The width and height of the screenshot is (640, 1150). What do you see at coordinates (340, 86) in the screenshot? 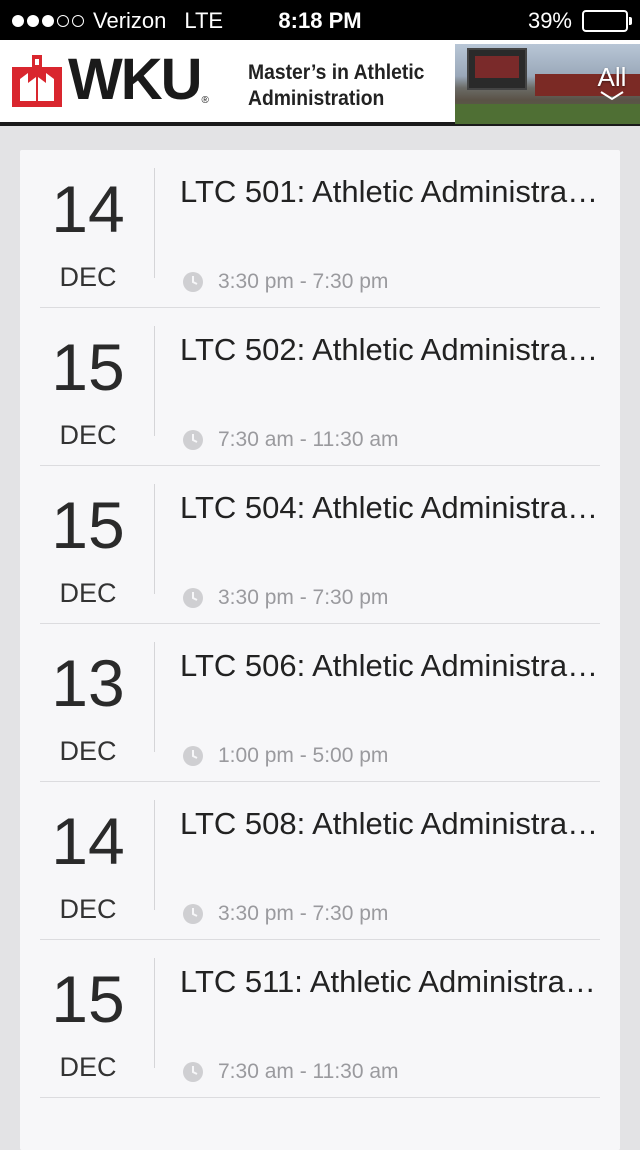
I see `program-title: Master’s in Athletic Administration` at bounding box center [340, 86].